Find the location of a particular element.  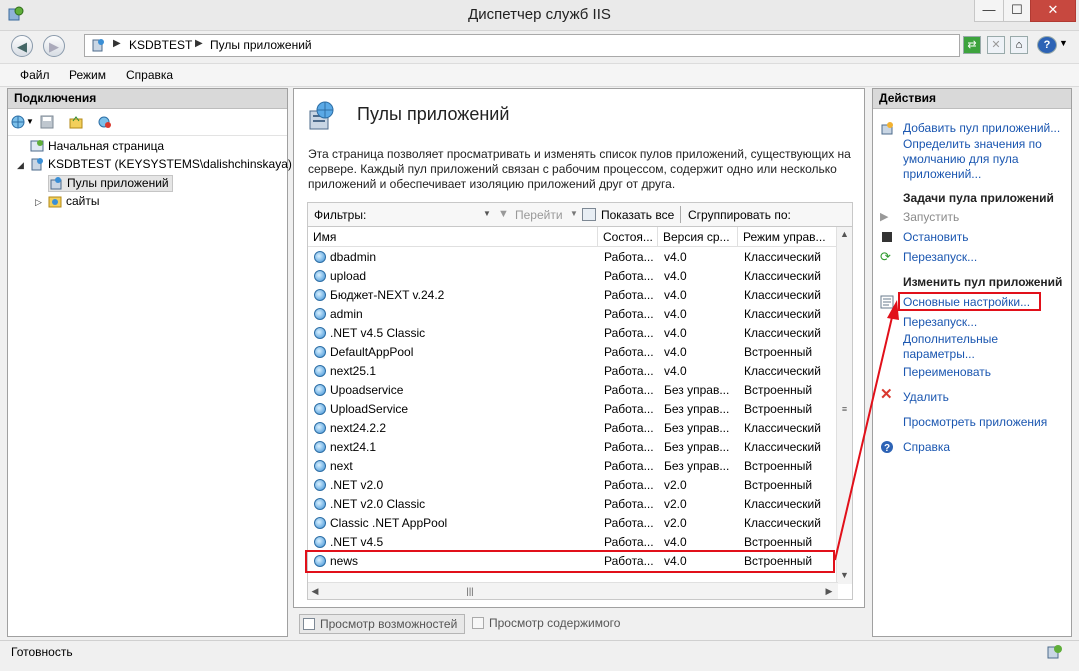

annotation-arrow is located at coordinates (866, 430).